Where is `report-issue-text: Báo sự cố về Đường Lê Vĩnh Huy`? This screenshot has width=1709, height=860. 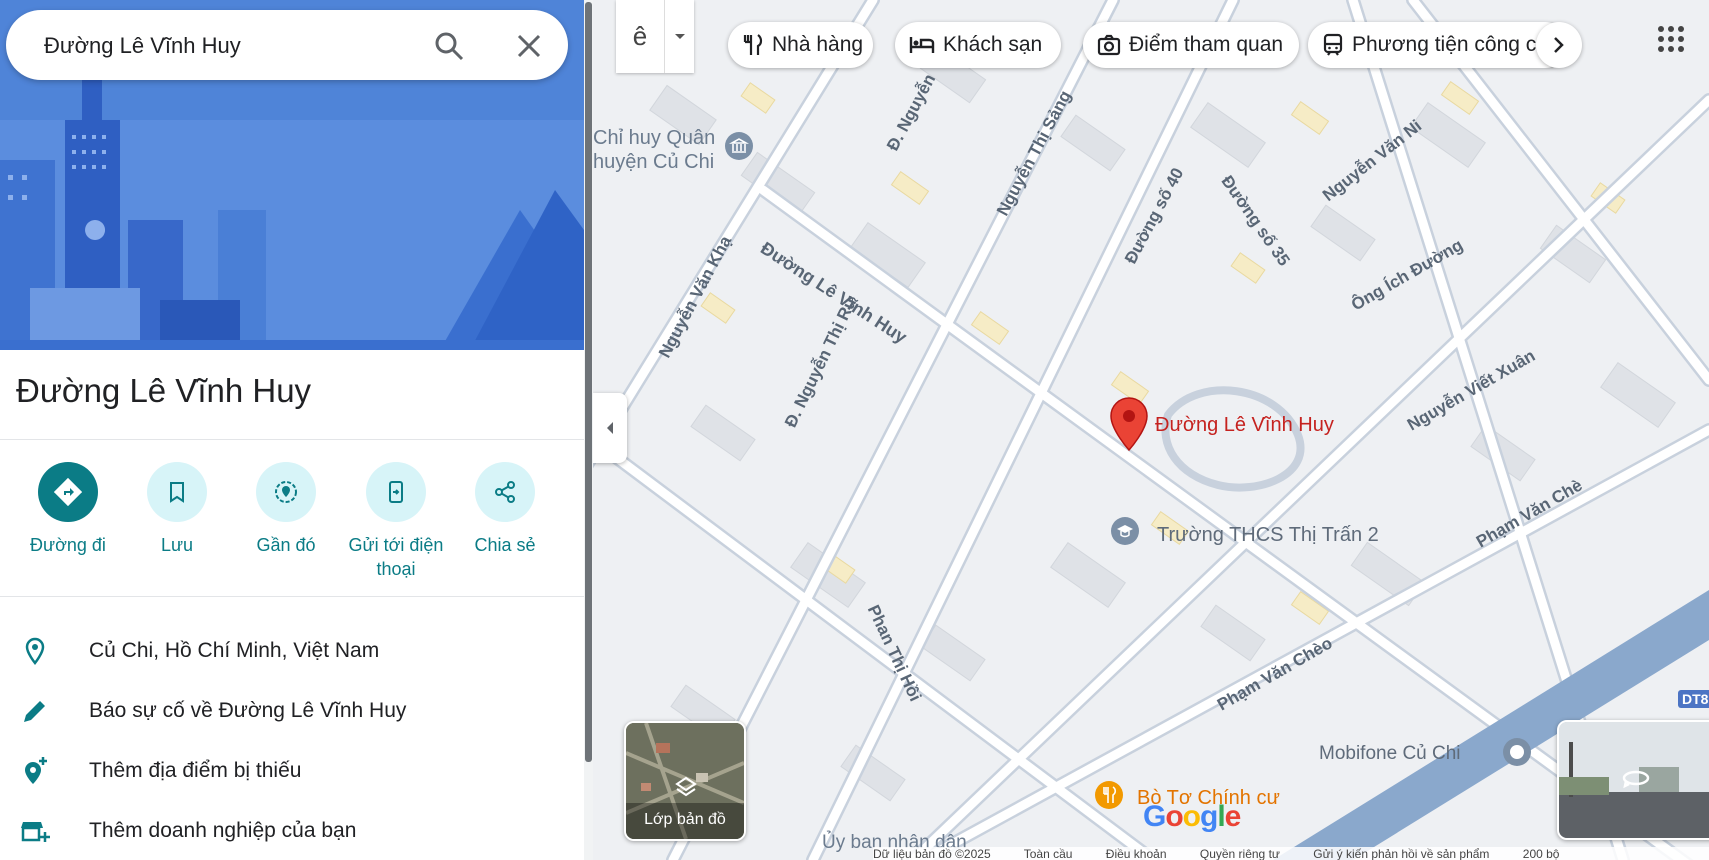 report-issue-text: Báo sự cố về Đường Lê Vĩnh Huy is located at coordinates (248, 710).